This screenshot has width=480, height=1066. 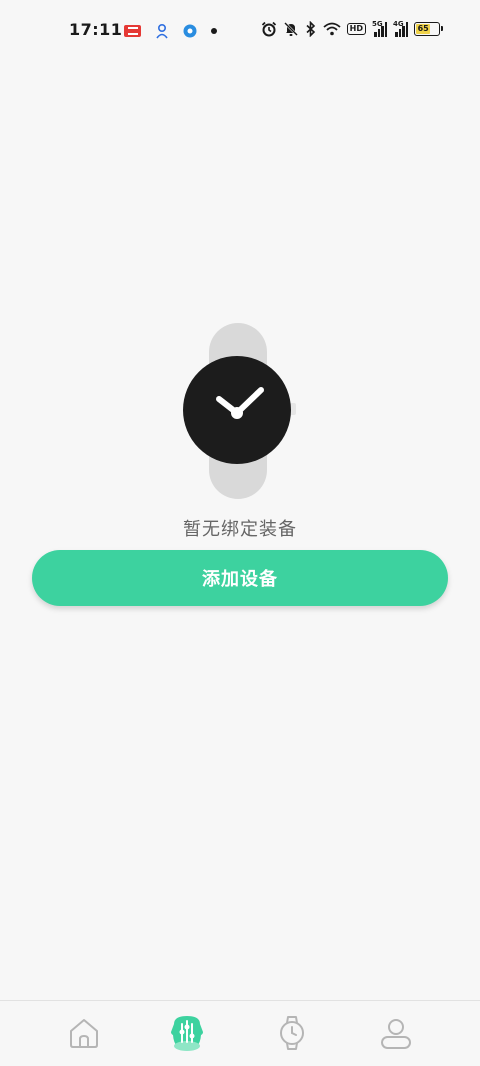 What do you see at coordinates (190, 31) in the screenshot?
I see `app-icon` at bounding box center [190, 31].